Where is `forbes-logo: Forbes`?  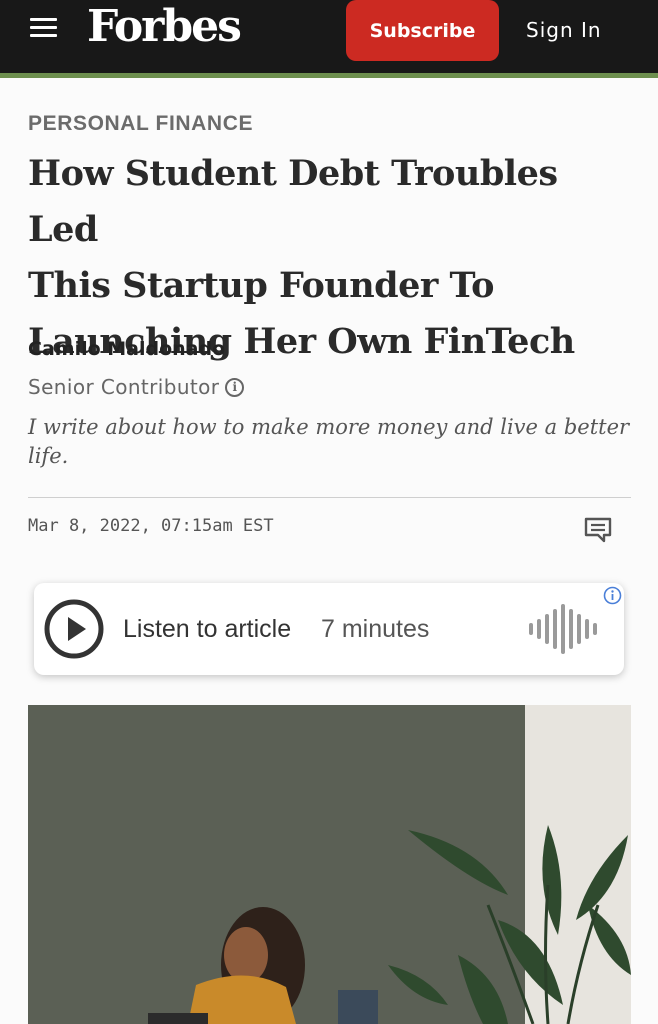
forbes-logo: Forbes is located at coordinates (164, 26).